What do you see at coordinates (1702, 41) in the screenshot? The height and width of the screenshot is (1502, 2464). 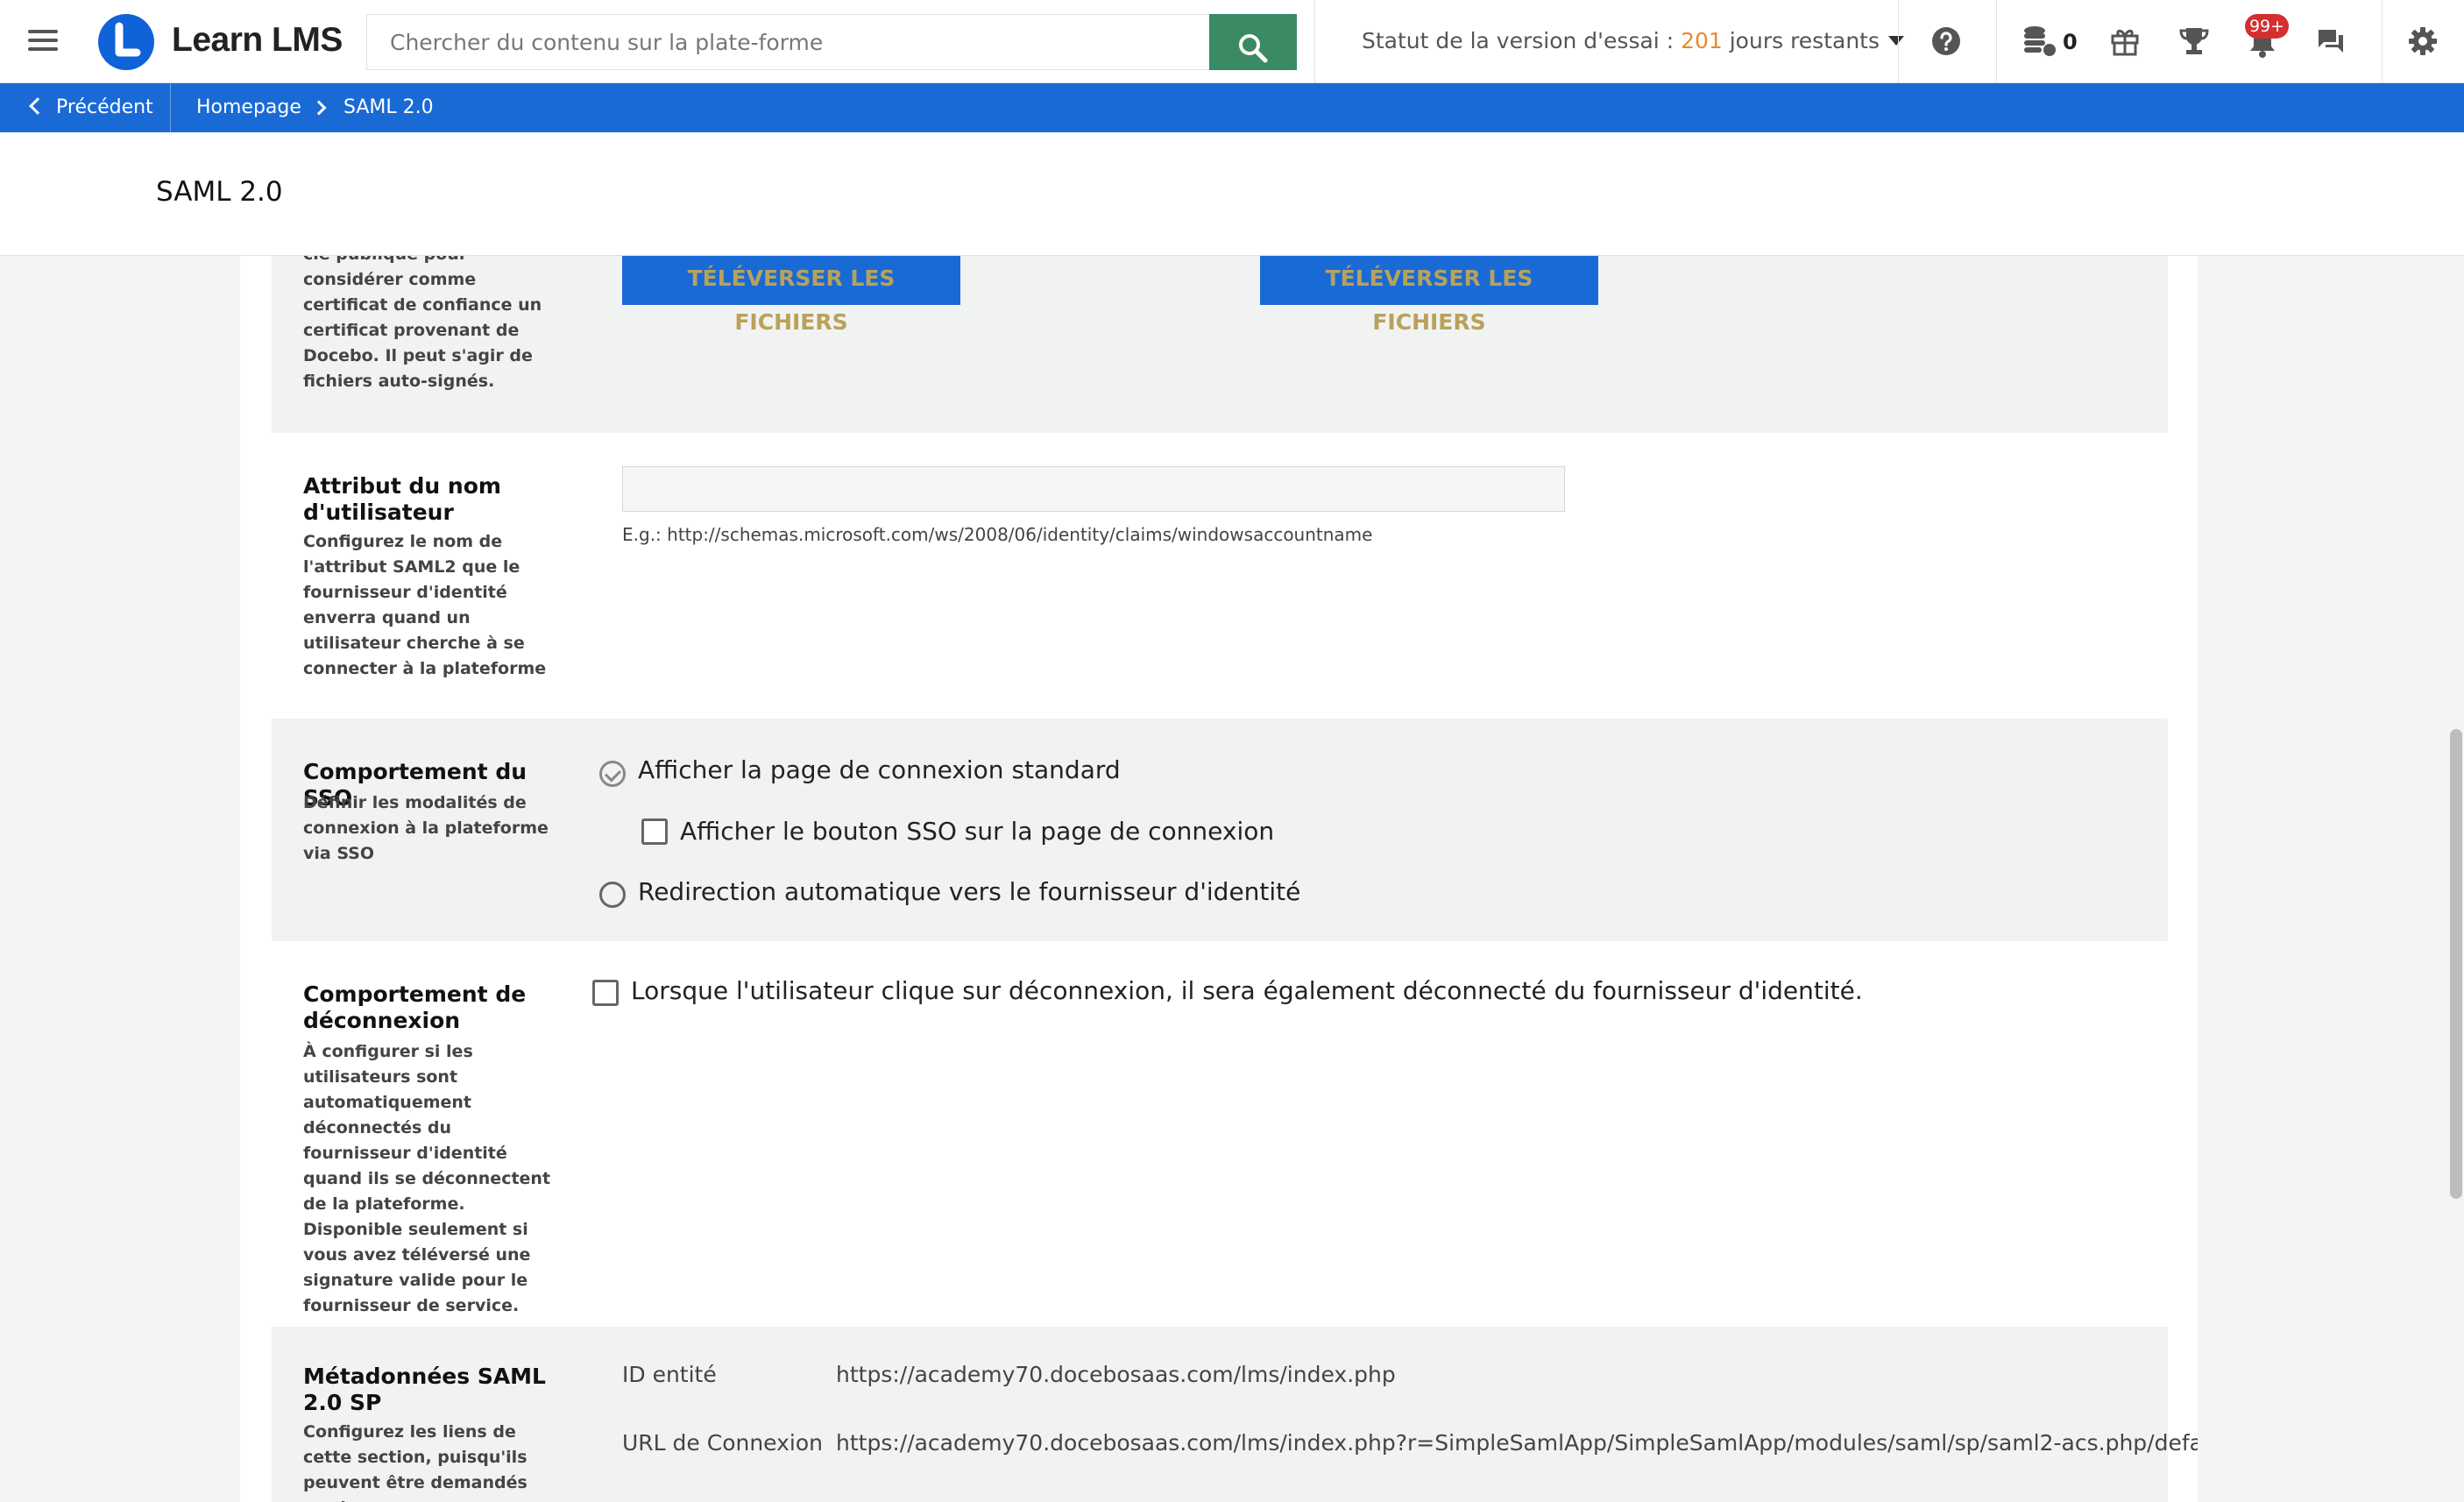 I see `trial-days: 201` at bounding box center [1702, 41].